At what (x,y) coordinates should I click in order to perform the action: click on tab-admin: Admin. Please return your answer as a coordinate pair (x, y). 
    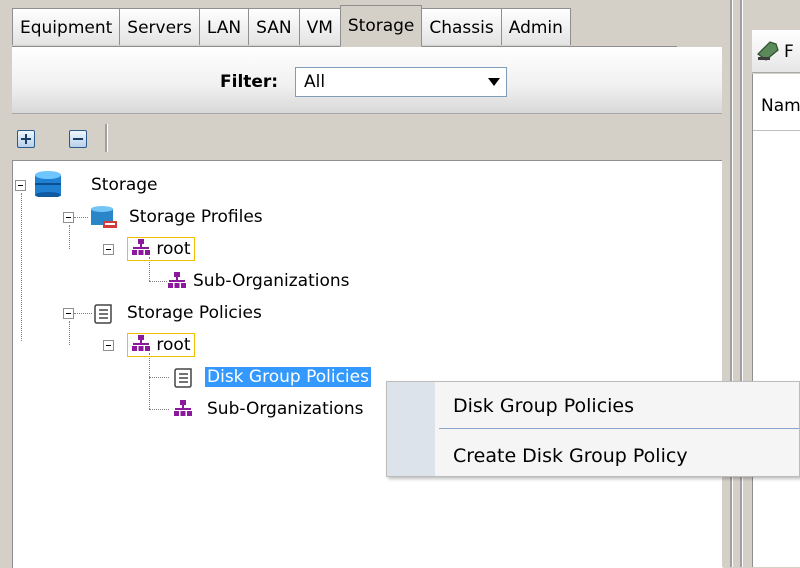
    Looking at the image, I should click on (535, 26).